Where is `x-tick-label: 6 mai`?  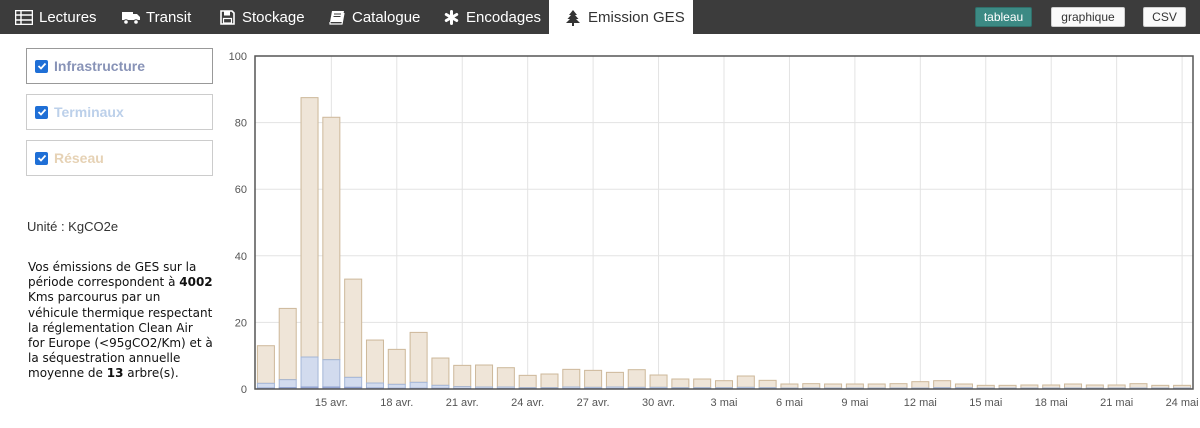 x-tick-label: 6 mai is located at coordinates (789, 403).